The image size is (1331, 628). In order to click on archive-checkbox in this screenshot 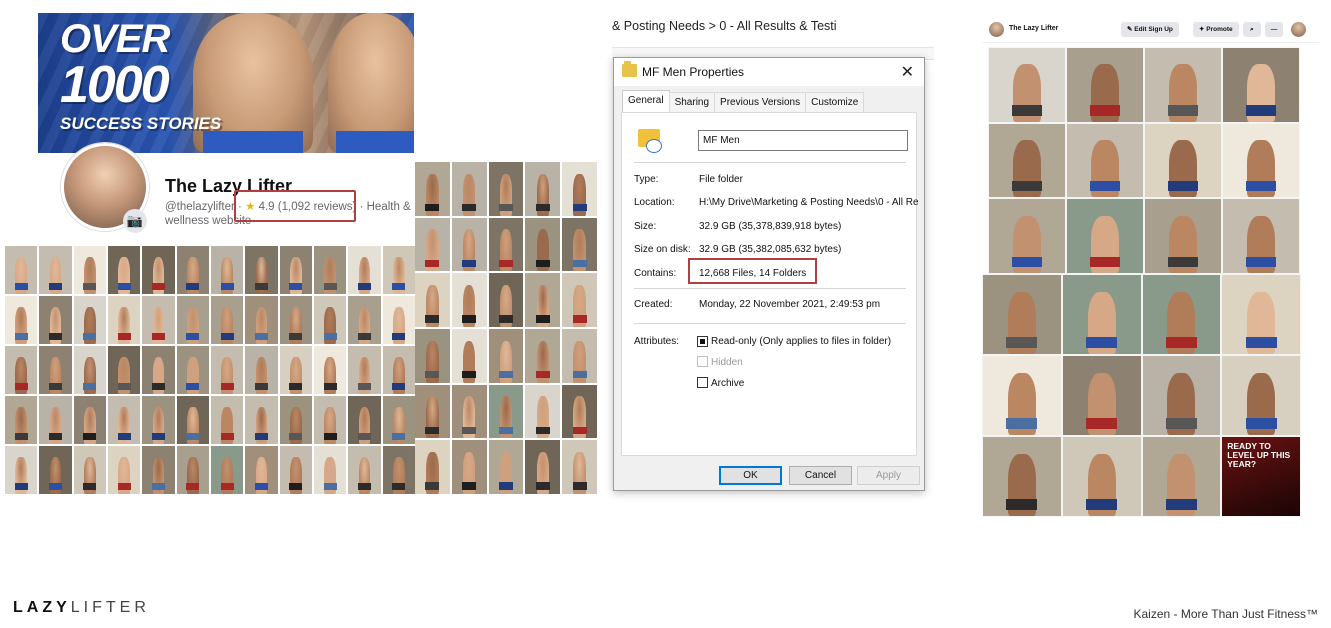, I will do `click(702, 382)`.